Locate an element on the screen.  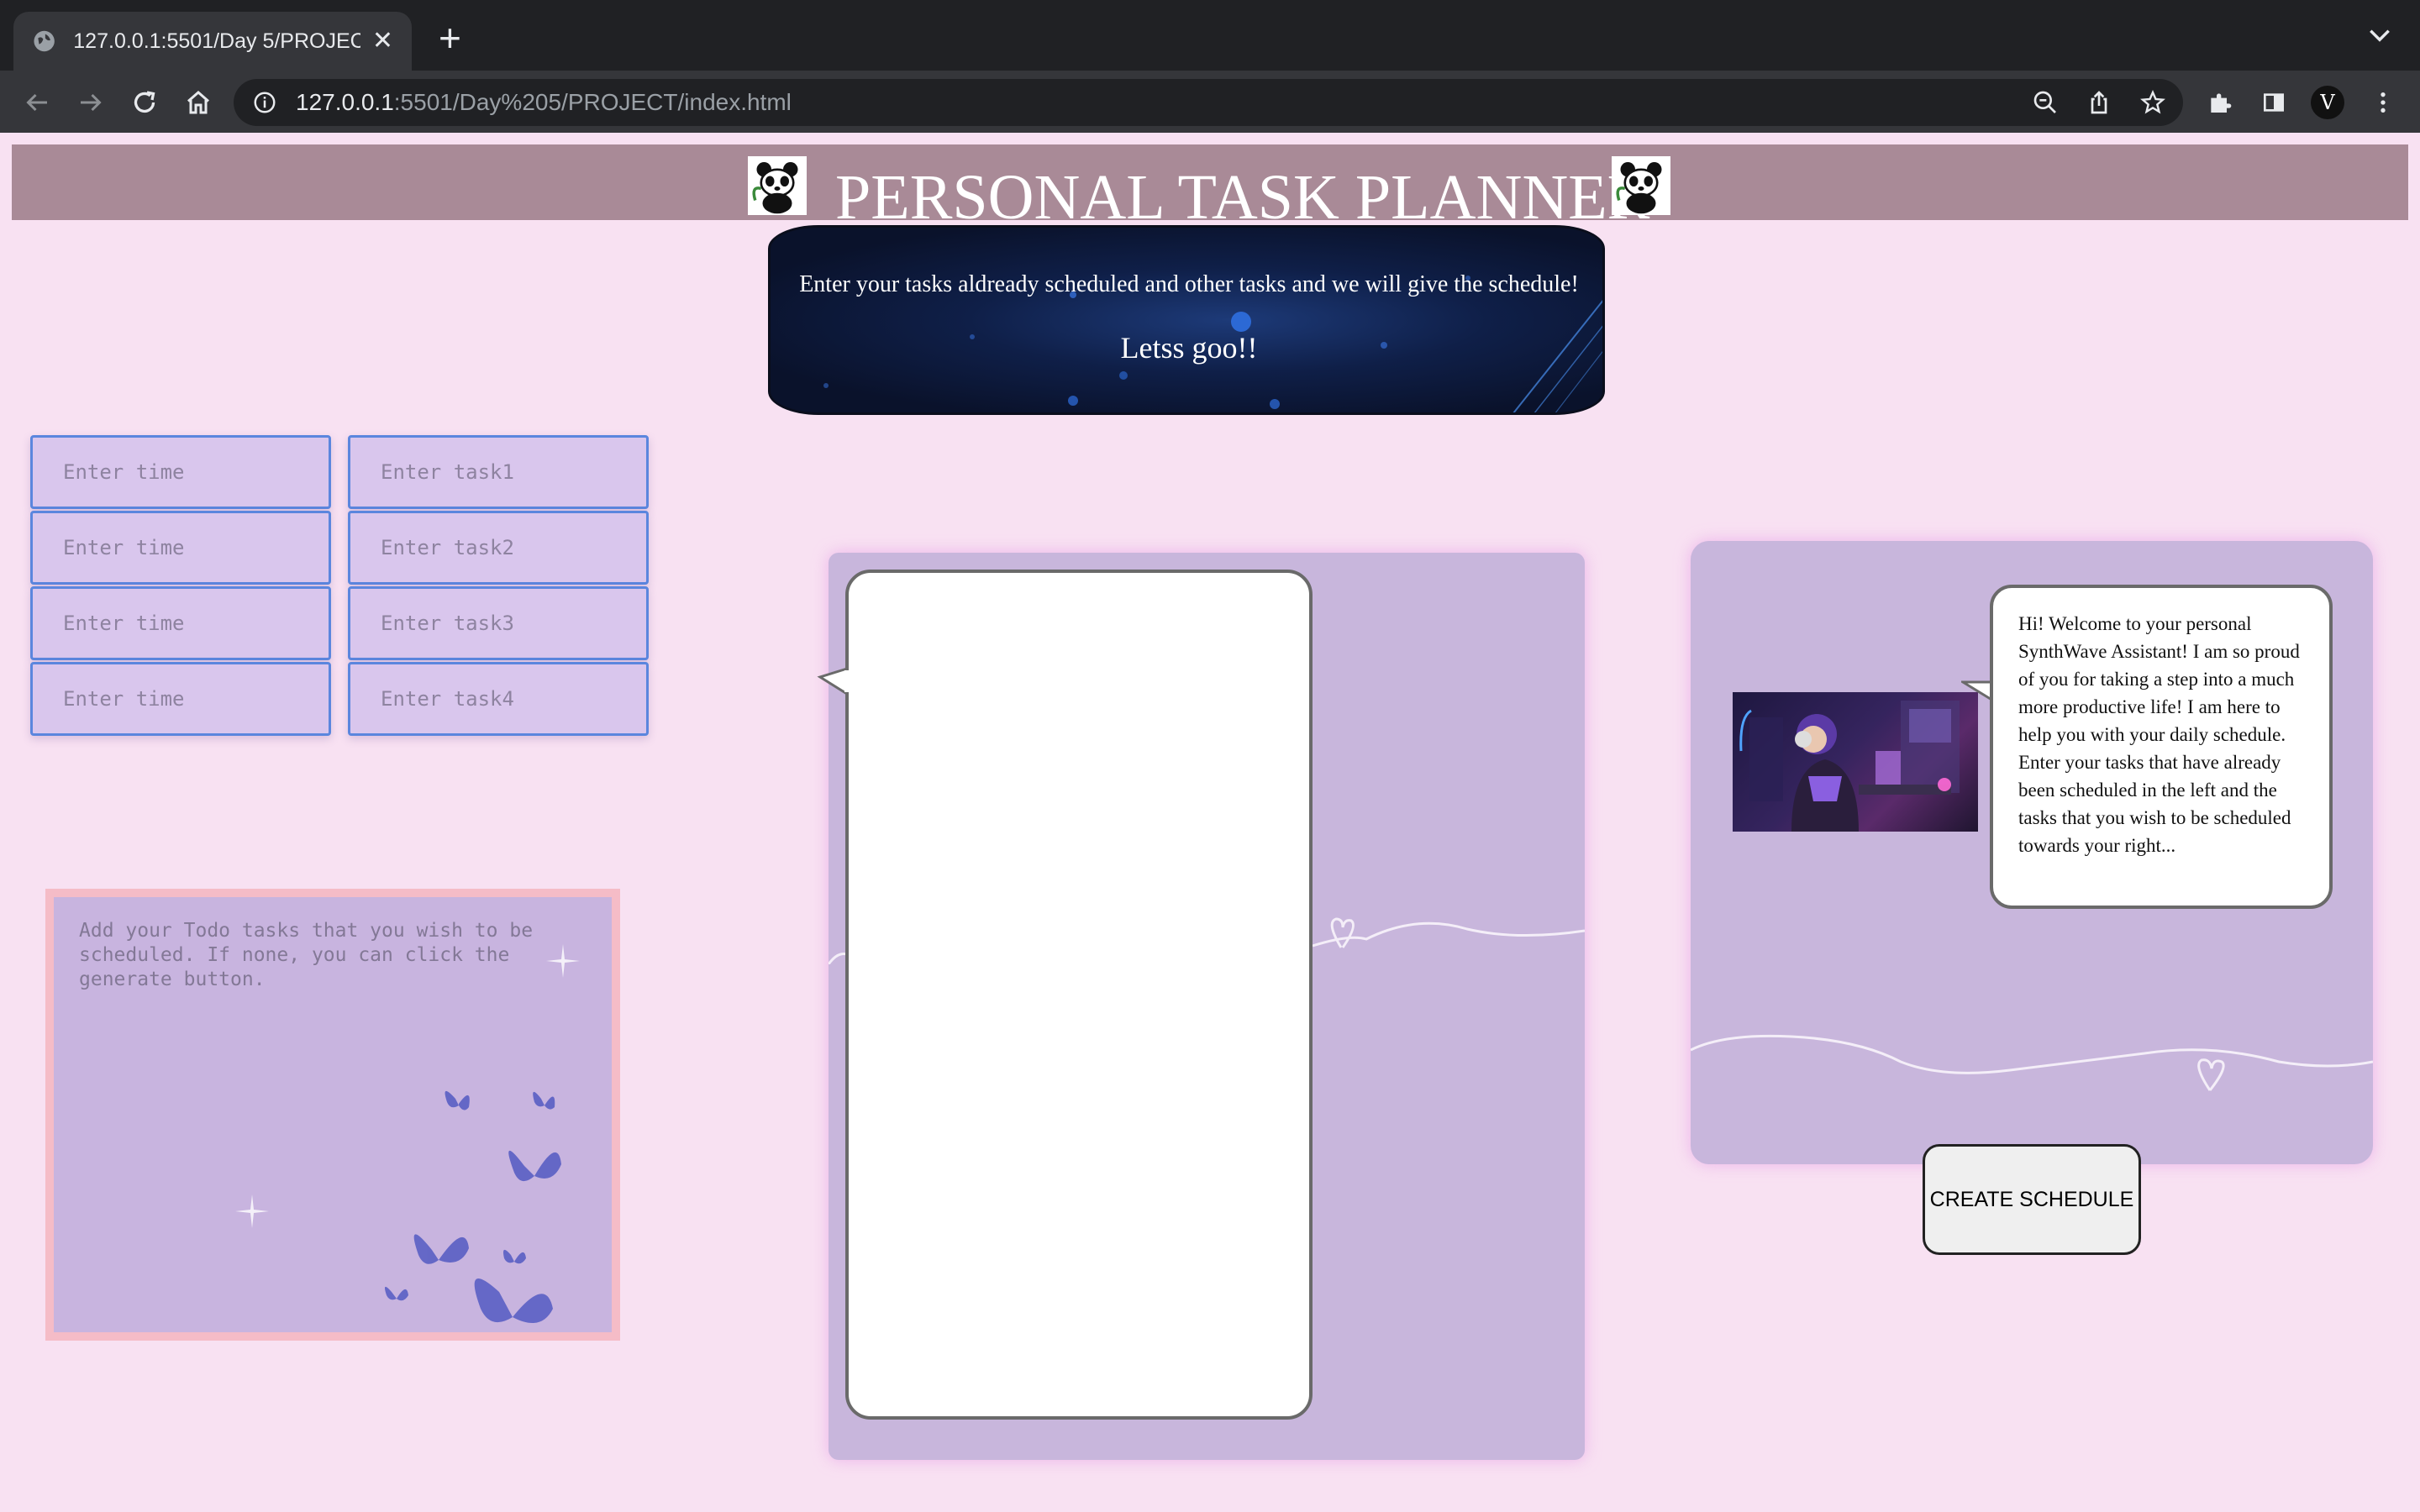
menu-dots-icon is located at coordinates (2383, 102).